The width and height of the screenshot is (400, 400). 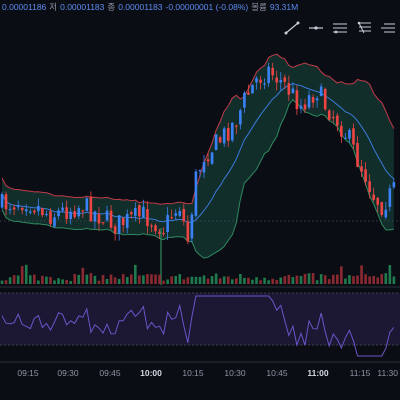 What do you see at coordinates (316, 28) in the screenshot?
I see `horizontal-line-tool-button` at bounding box center [316, 28].